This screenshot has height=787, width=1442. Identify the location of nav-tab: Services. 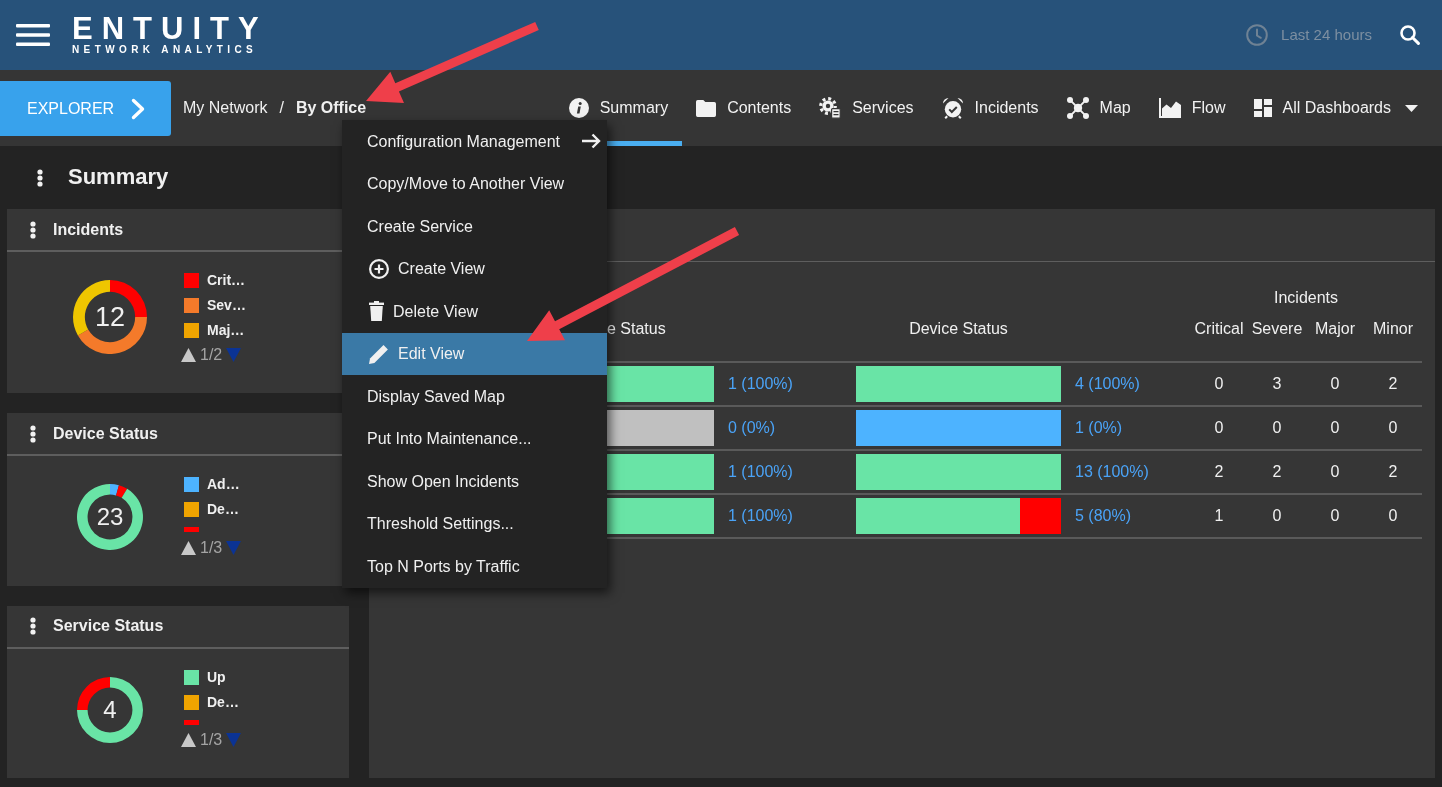
(866, 108).